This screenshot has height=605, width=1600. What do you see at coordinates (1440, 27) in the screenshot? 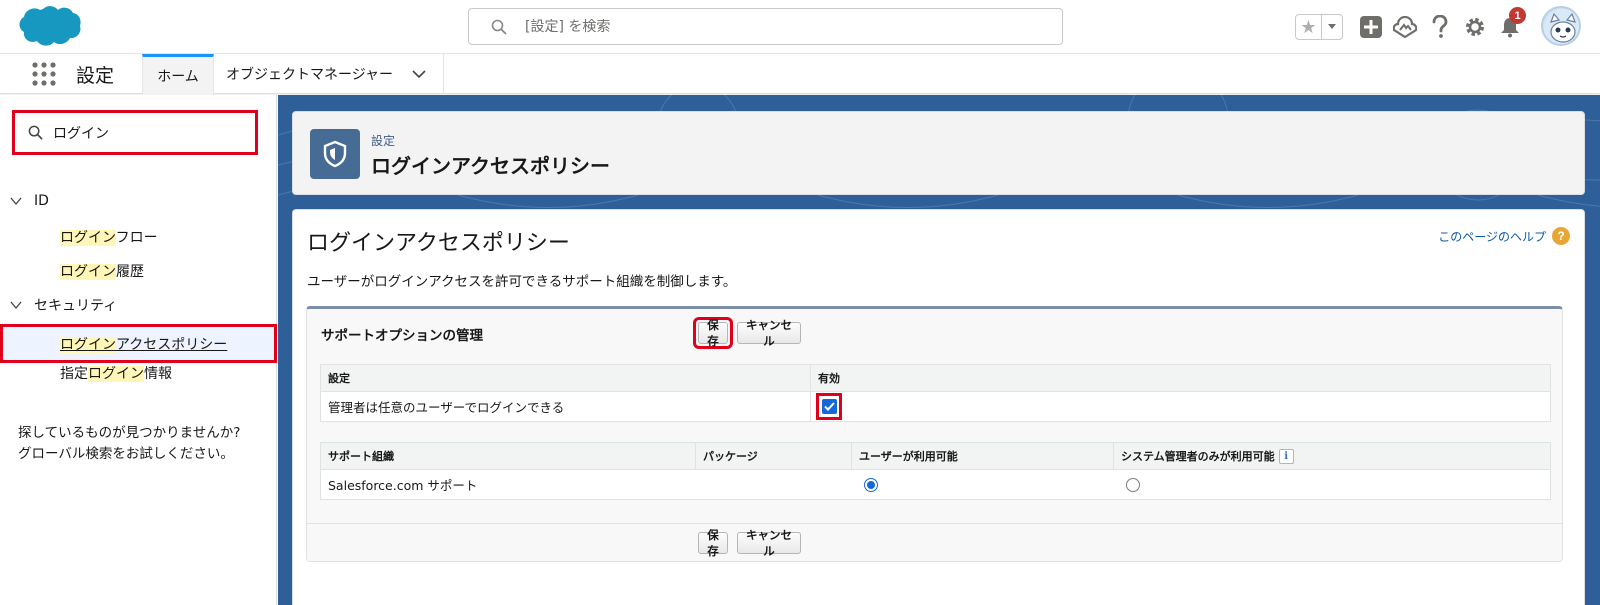
I see `help-icon` at bounding box center [1440, 27].